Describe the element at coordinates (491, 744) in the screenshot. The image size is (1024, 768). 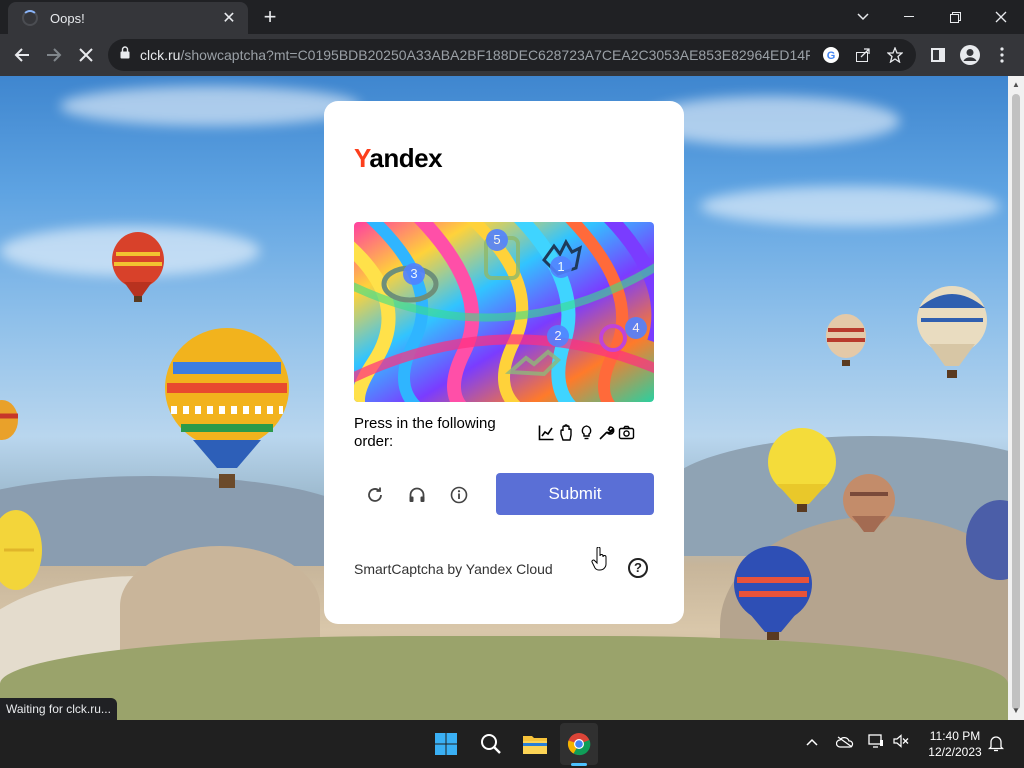
I see `search-icon` at that location.